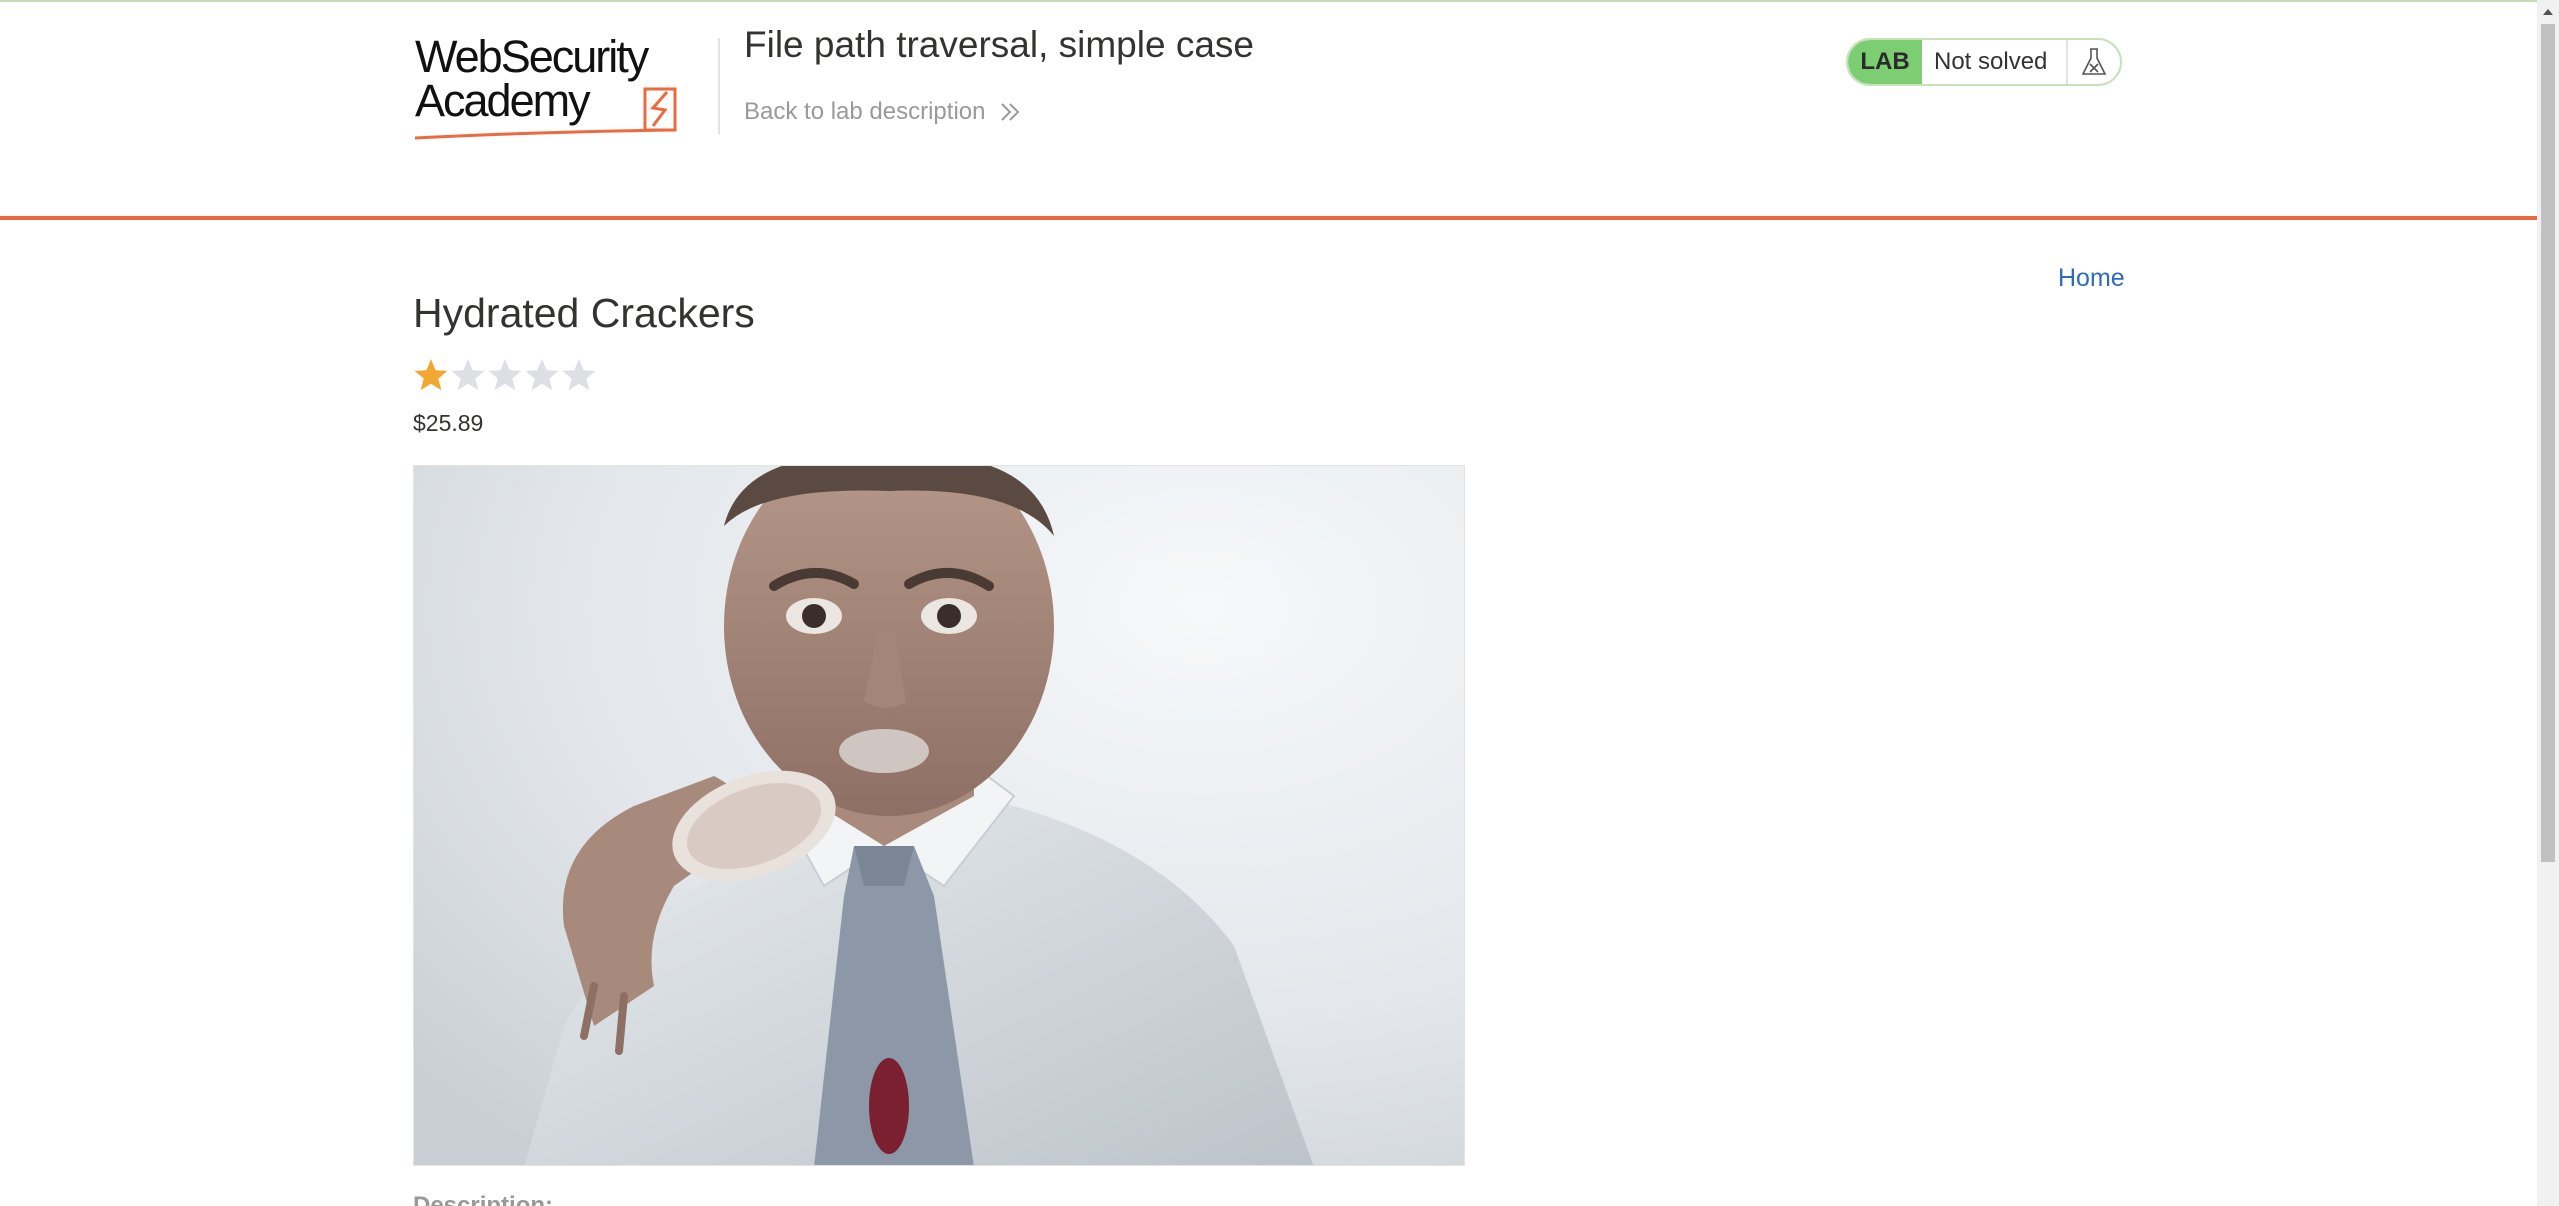 Image resolution: width=2559 pixels, height=1206 pixels. I want to click on logo-text-line2: Academy, so click(503, 100).